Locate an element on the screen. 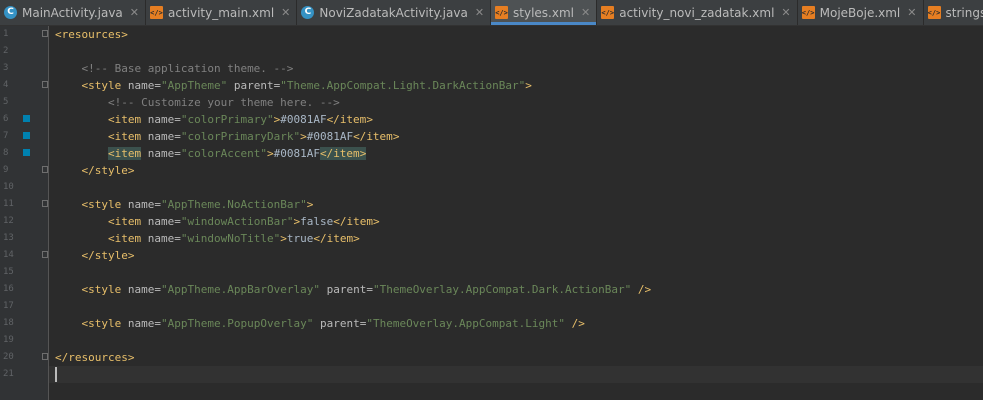 The width and height of the screenshot is (983, 400). line-number: 16 is located at coordinates (8, 289).